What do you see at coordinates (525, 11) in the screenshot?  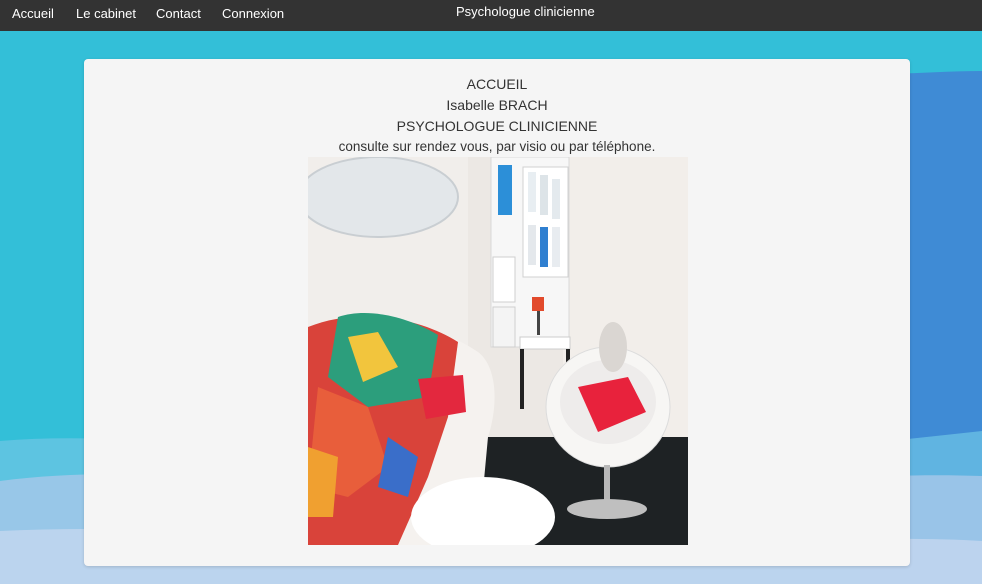 I see `site-title: Psychologue clinicienne` at bounding box center [525, 11].